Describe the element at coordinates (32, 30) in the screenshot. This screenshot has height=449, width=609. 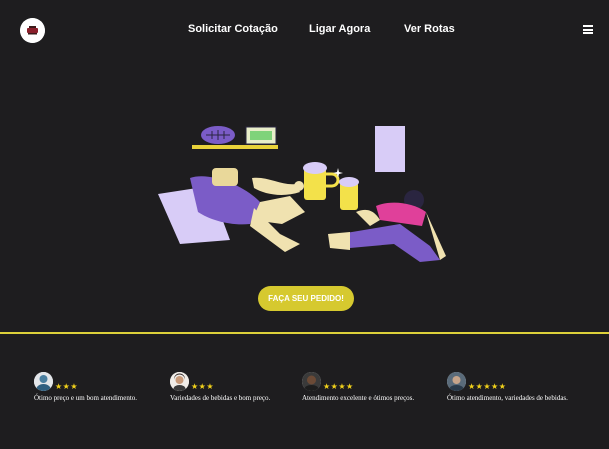
I see `logo-icon` at that location.